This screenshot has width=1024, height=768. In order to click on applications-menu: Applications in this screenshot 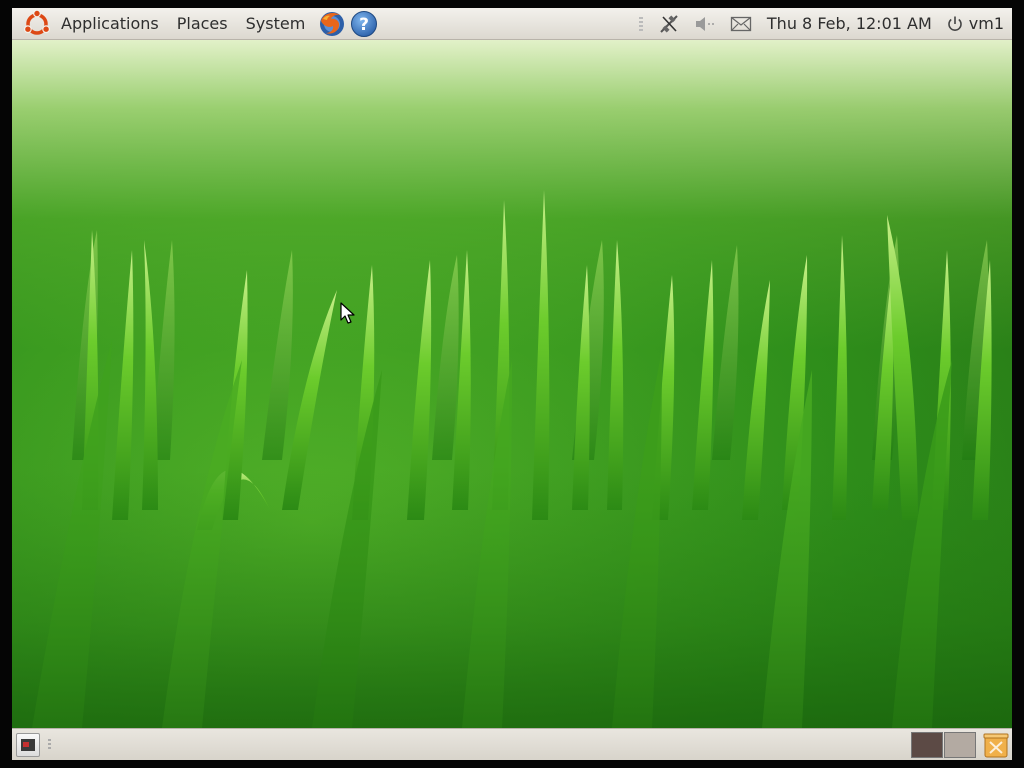, I will do `click(110, 23)`.